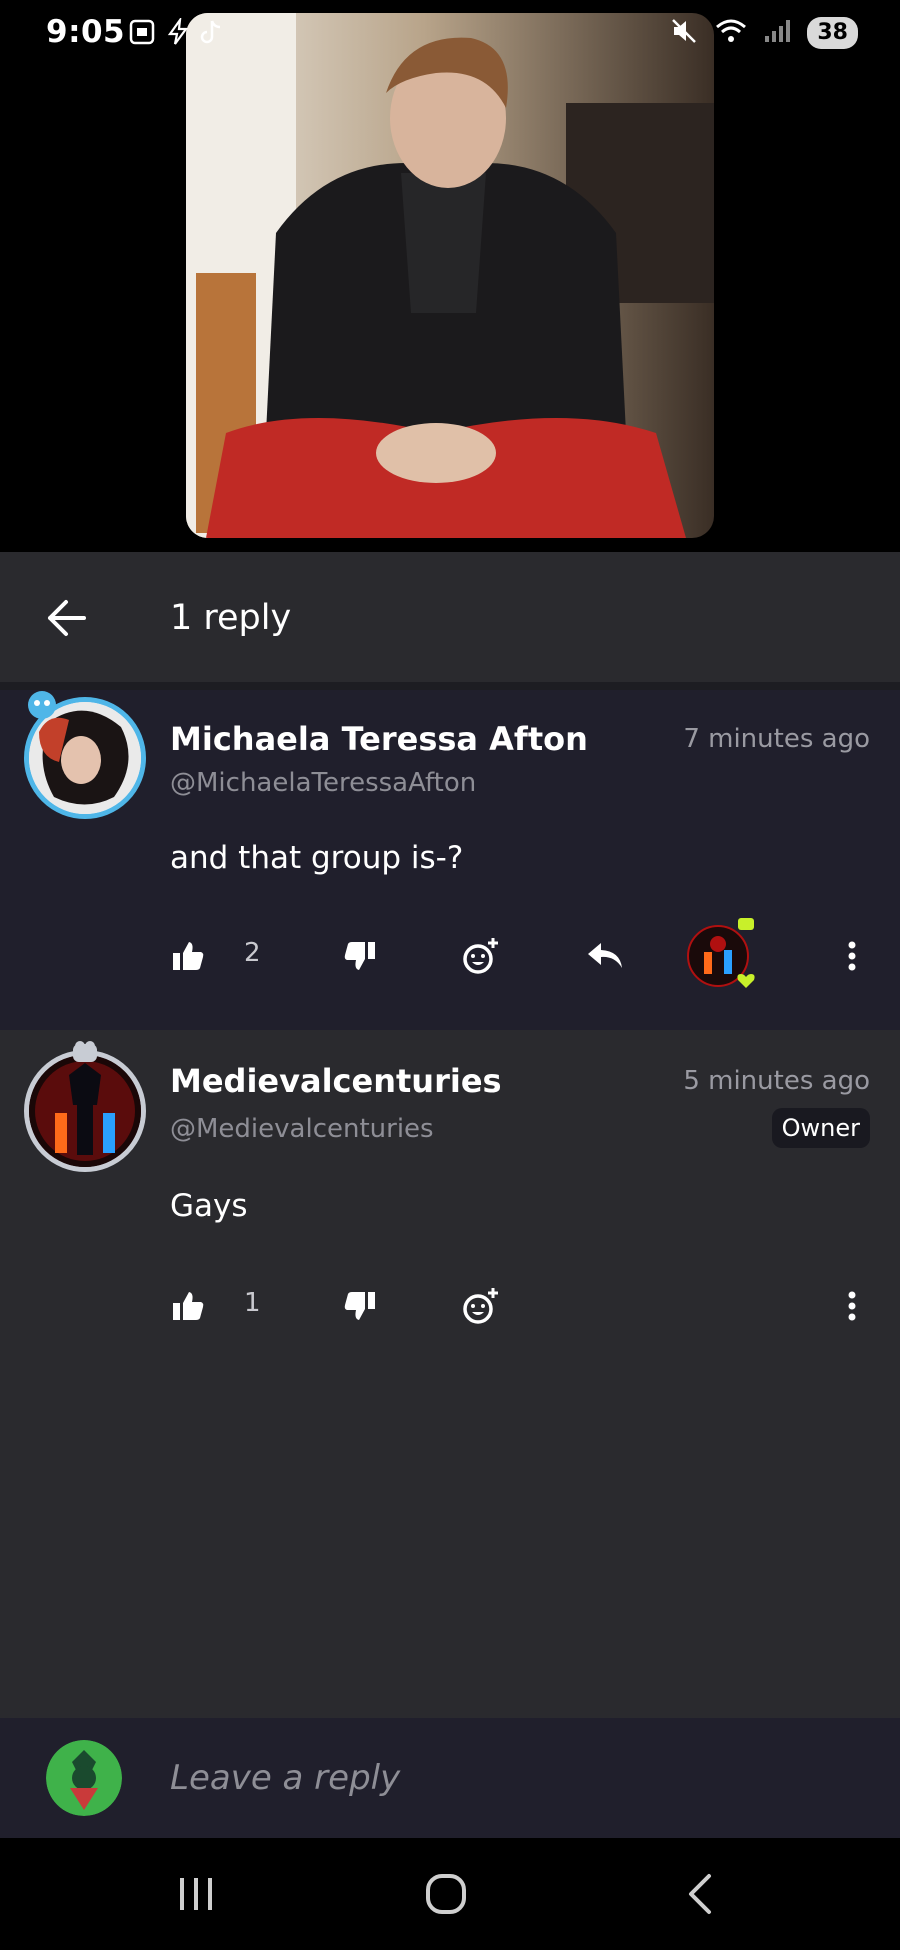 This screenshot has width=900, height=1950. What do you see at coordinates (336, 1081) in the screenshot?
I see `comment-author: Medievalcenturies` at bounding box center [336, 1081].